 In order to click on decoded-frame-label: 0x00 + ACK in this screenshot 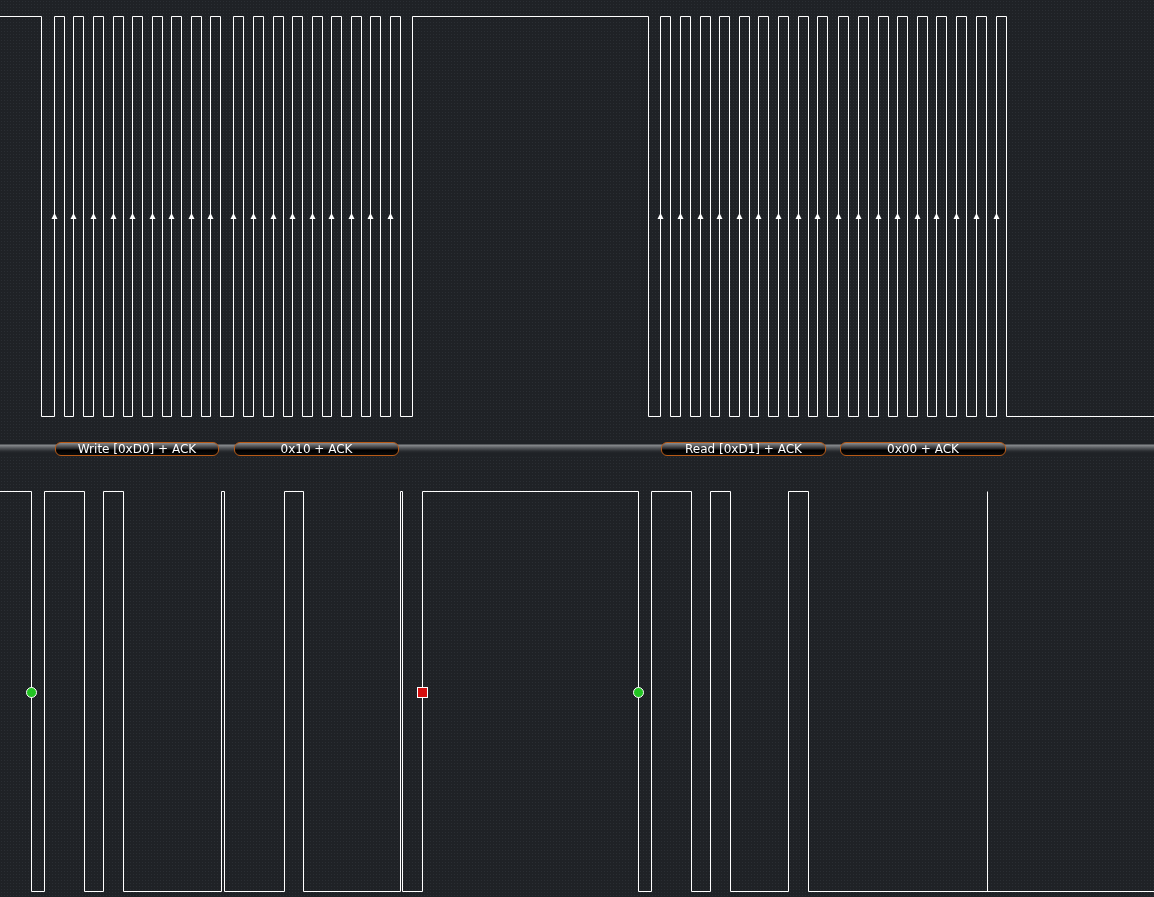, I will do `click(923, 449)`.